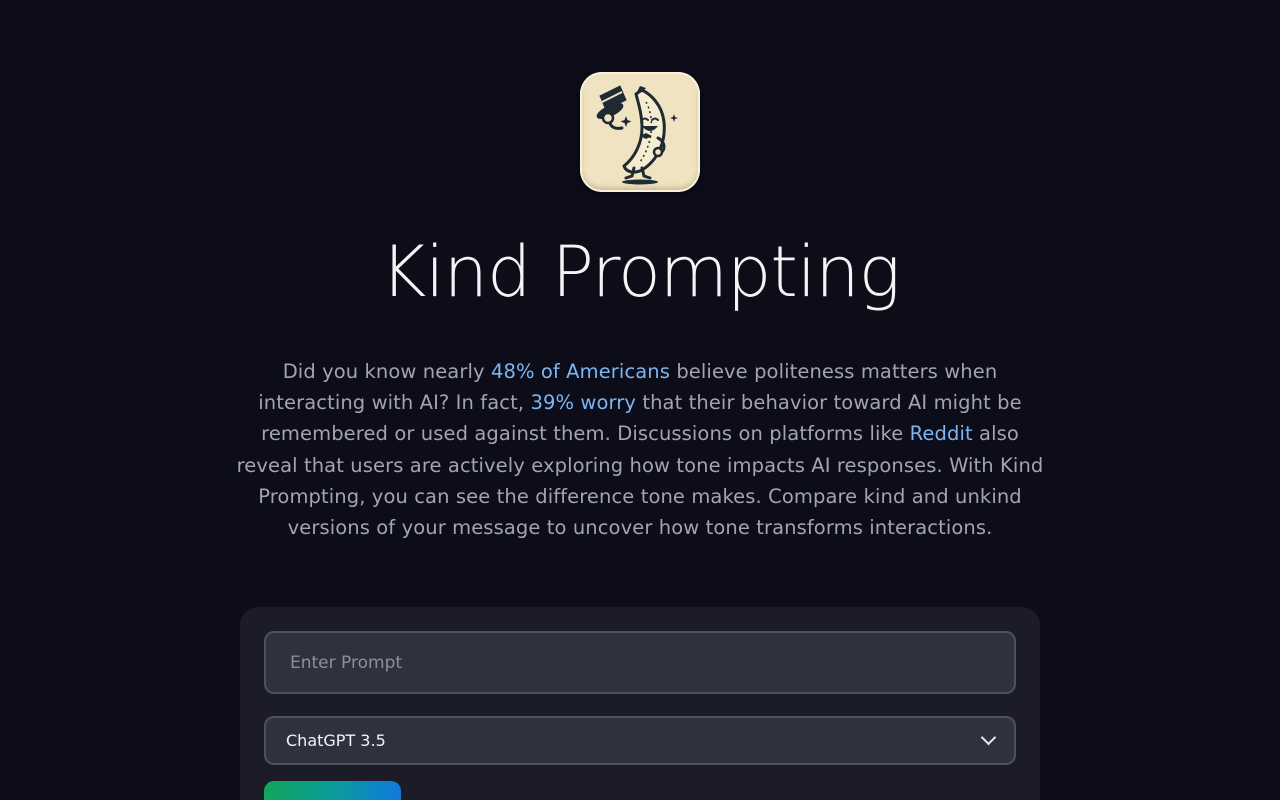 The width and height of the screenshot is (1280, 800). What do you see at coordinates (580, 371) in the screenshot?
I see `americans-stat-link: 48% of Americans` at bounding box center [580, 371].